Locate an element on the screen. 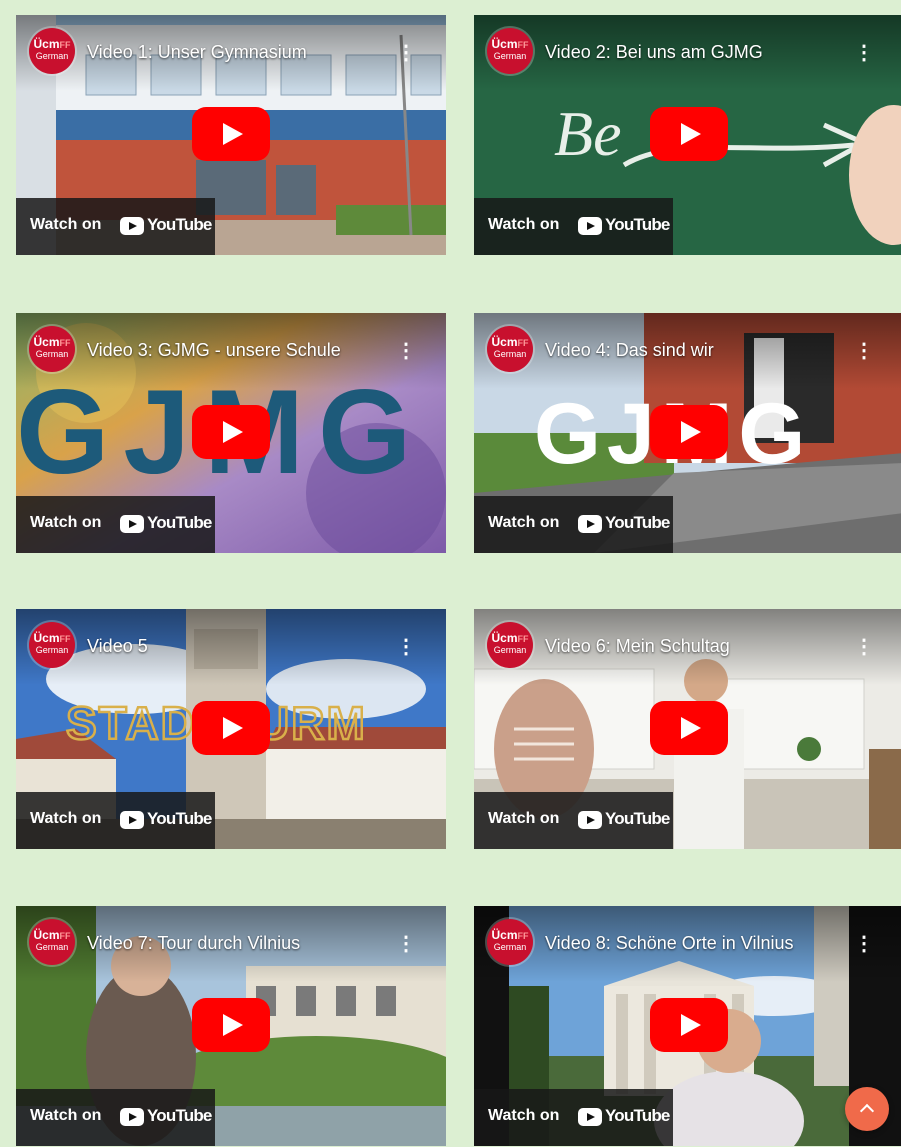 This screenshot has width=901, height=1147. video-title: Video 7: Tour durch Vilnius is located at coordinates (193, 943).